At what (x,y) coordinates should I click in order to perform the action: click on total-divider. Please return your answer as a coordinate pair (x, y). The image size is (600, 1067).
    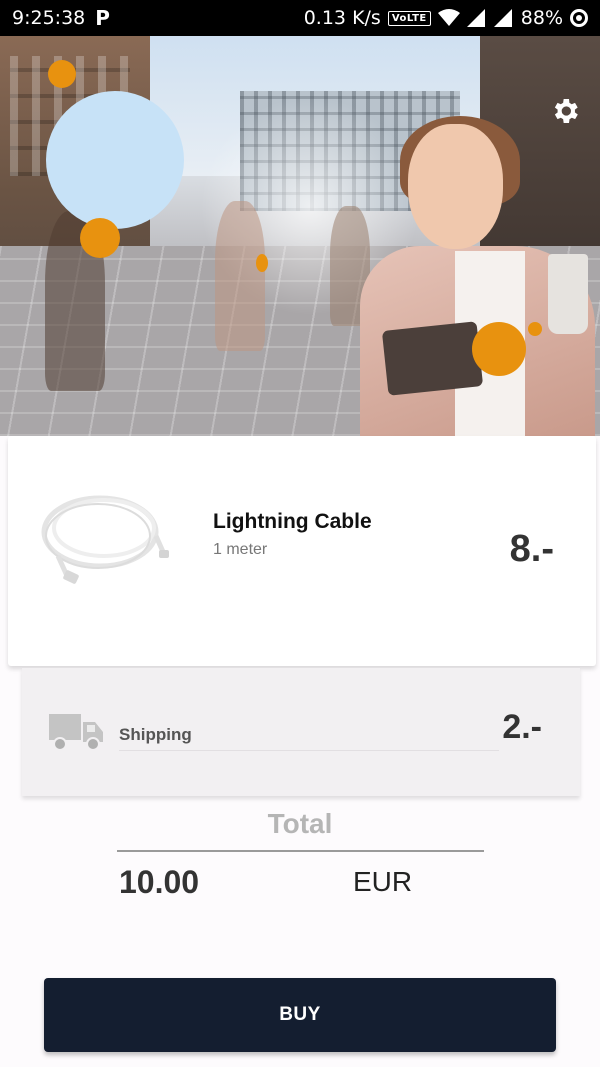
    Looking at the image, I should click on (300, 851).